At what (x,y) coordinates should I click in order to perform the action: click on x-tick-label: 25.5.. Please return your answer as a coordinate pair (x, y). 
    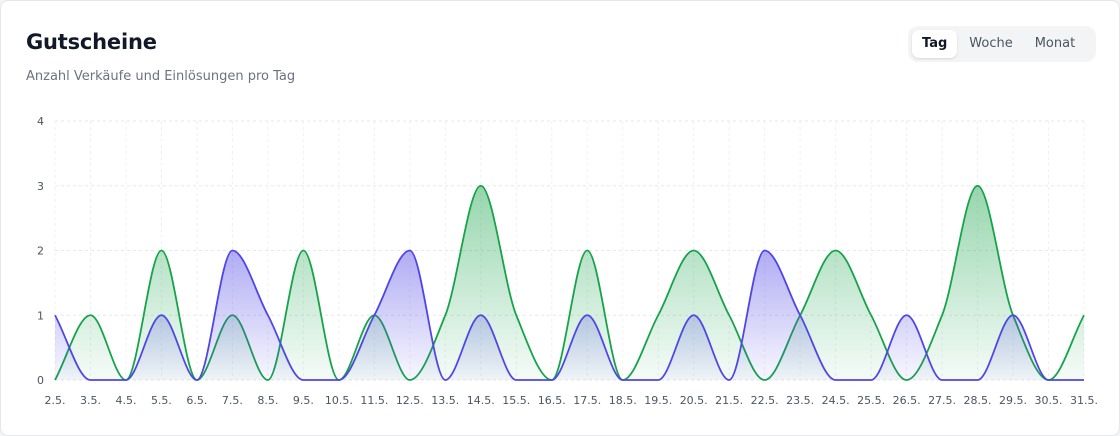
    Looking at the image, I should click on (871, 400).